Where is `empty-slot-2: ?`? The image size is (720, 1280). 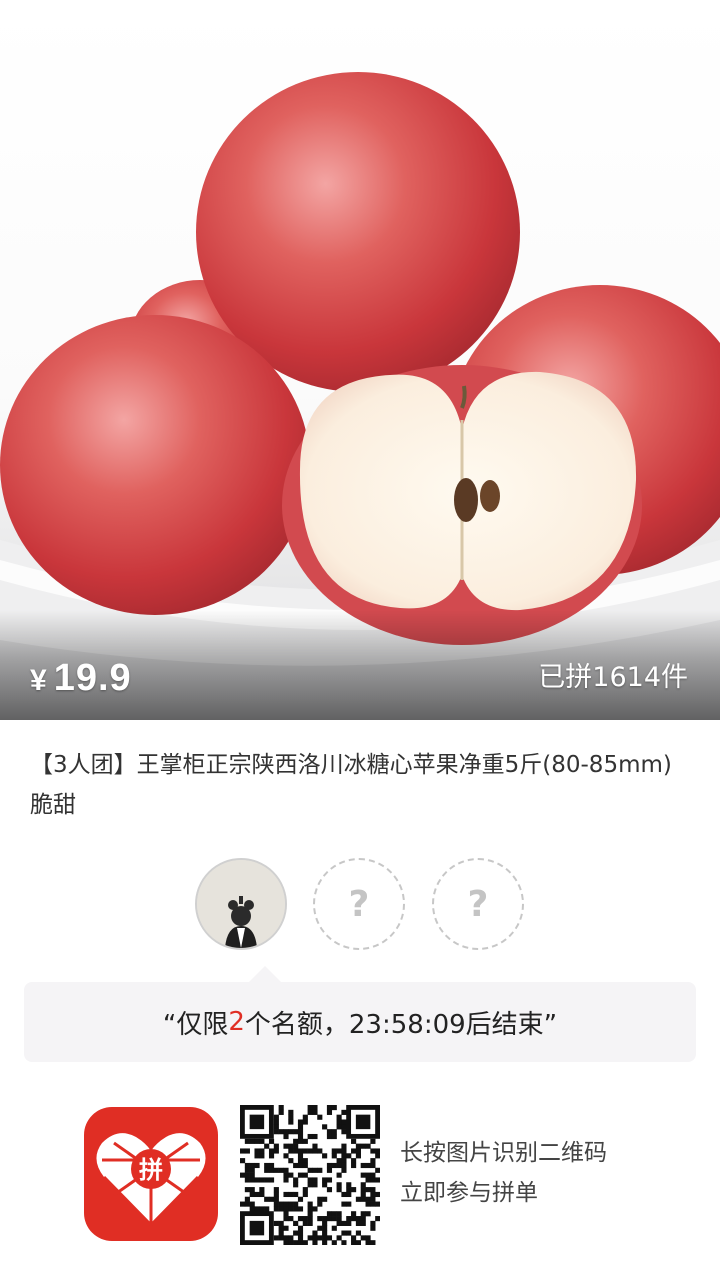 empty-slot-2: ? is located at coordinates (478, 904).